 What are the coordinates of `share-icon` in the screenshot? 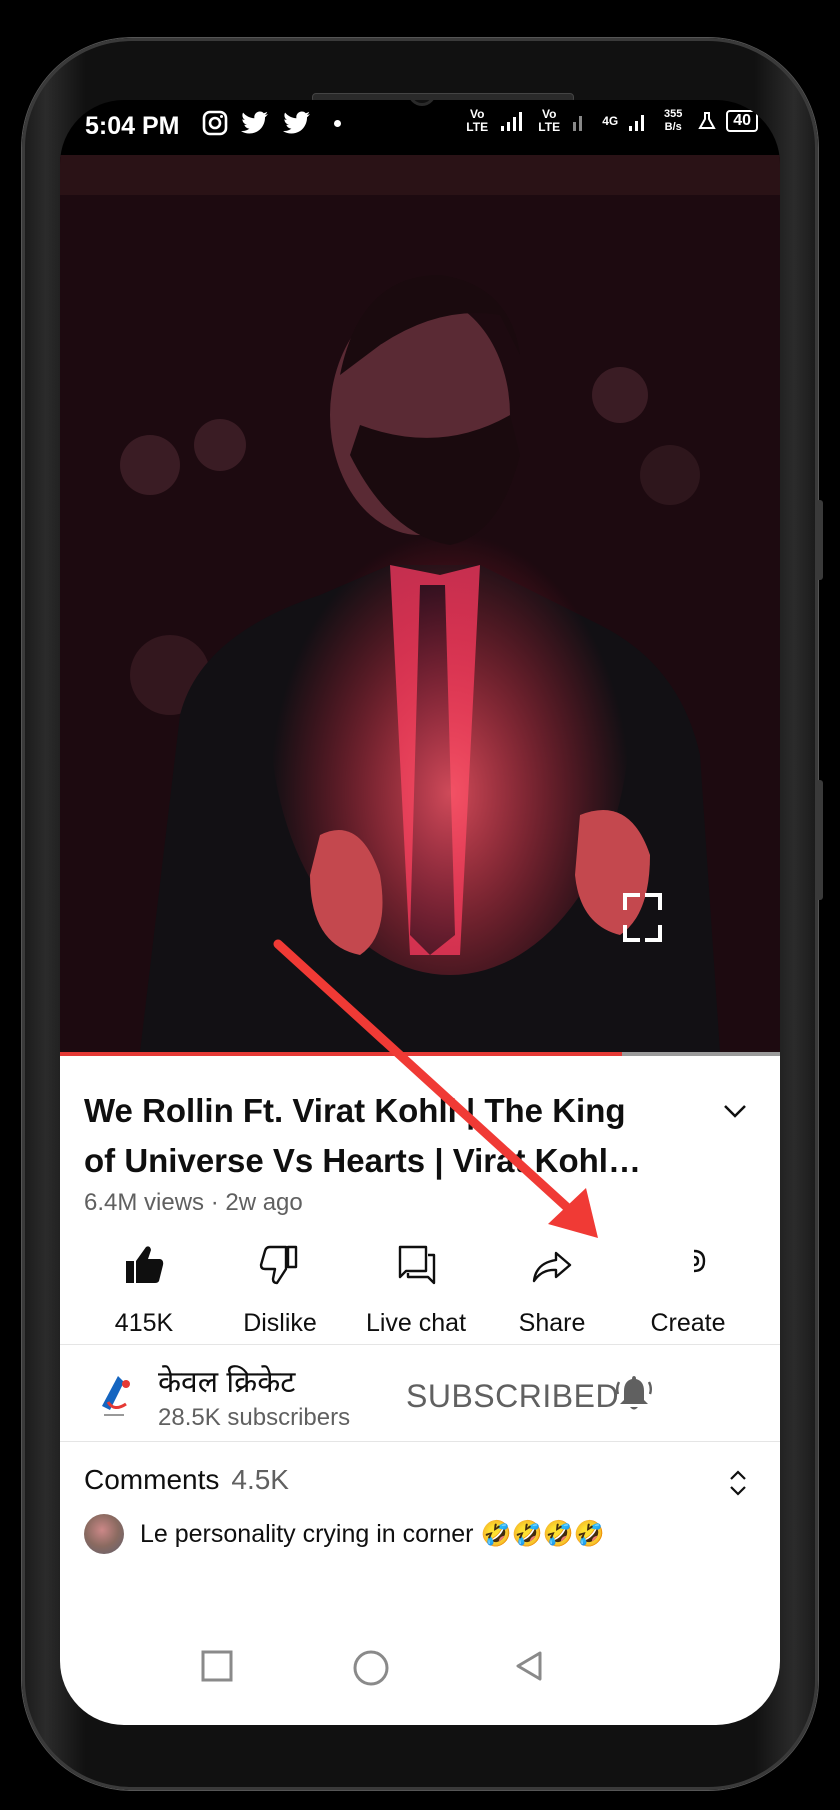 It's located at (552, 1267).